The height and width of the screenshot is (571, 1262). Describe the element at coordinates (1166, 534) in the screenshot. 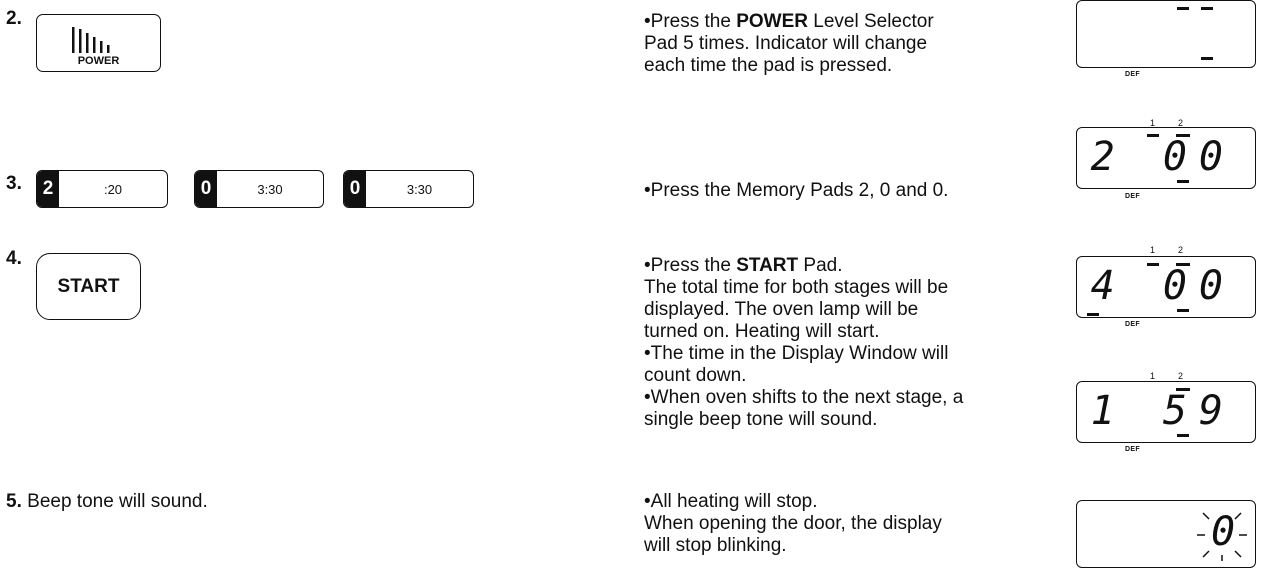

I see `display-window-step-5: 0` at that location.